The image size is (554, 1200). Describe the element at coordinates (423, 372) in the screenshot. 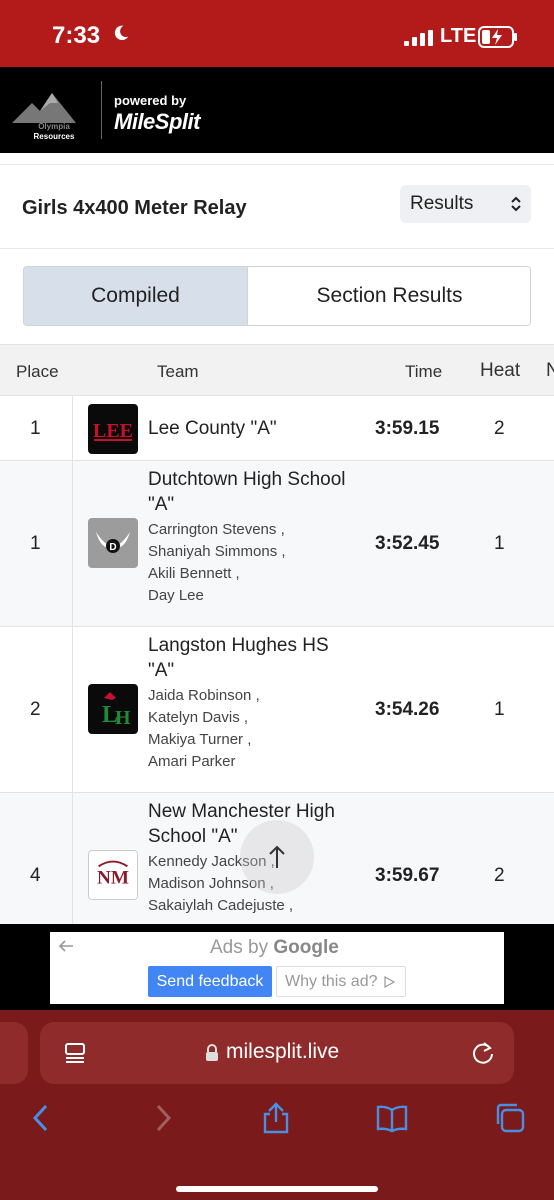

I see `header-time: Time` at that location.